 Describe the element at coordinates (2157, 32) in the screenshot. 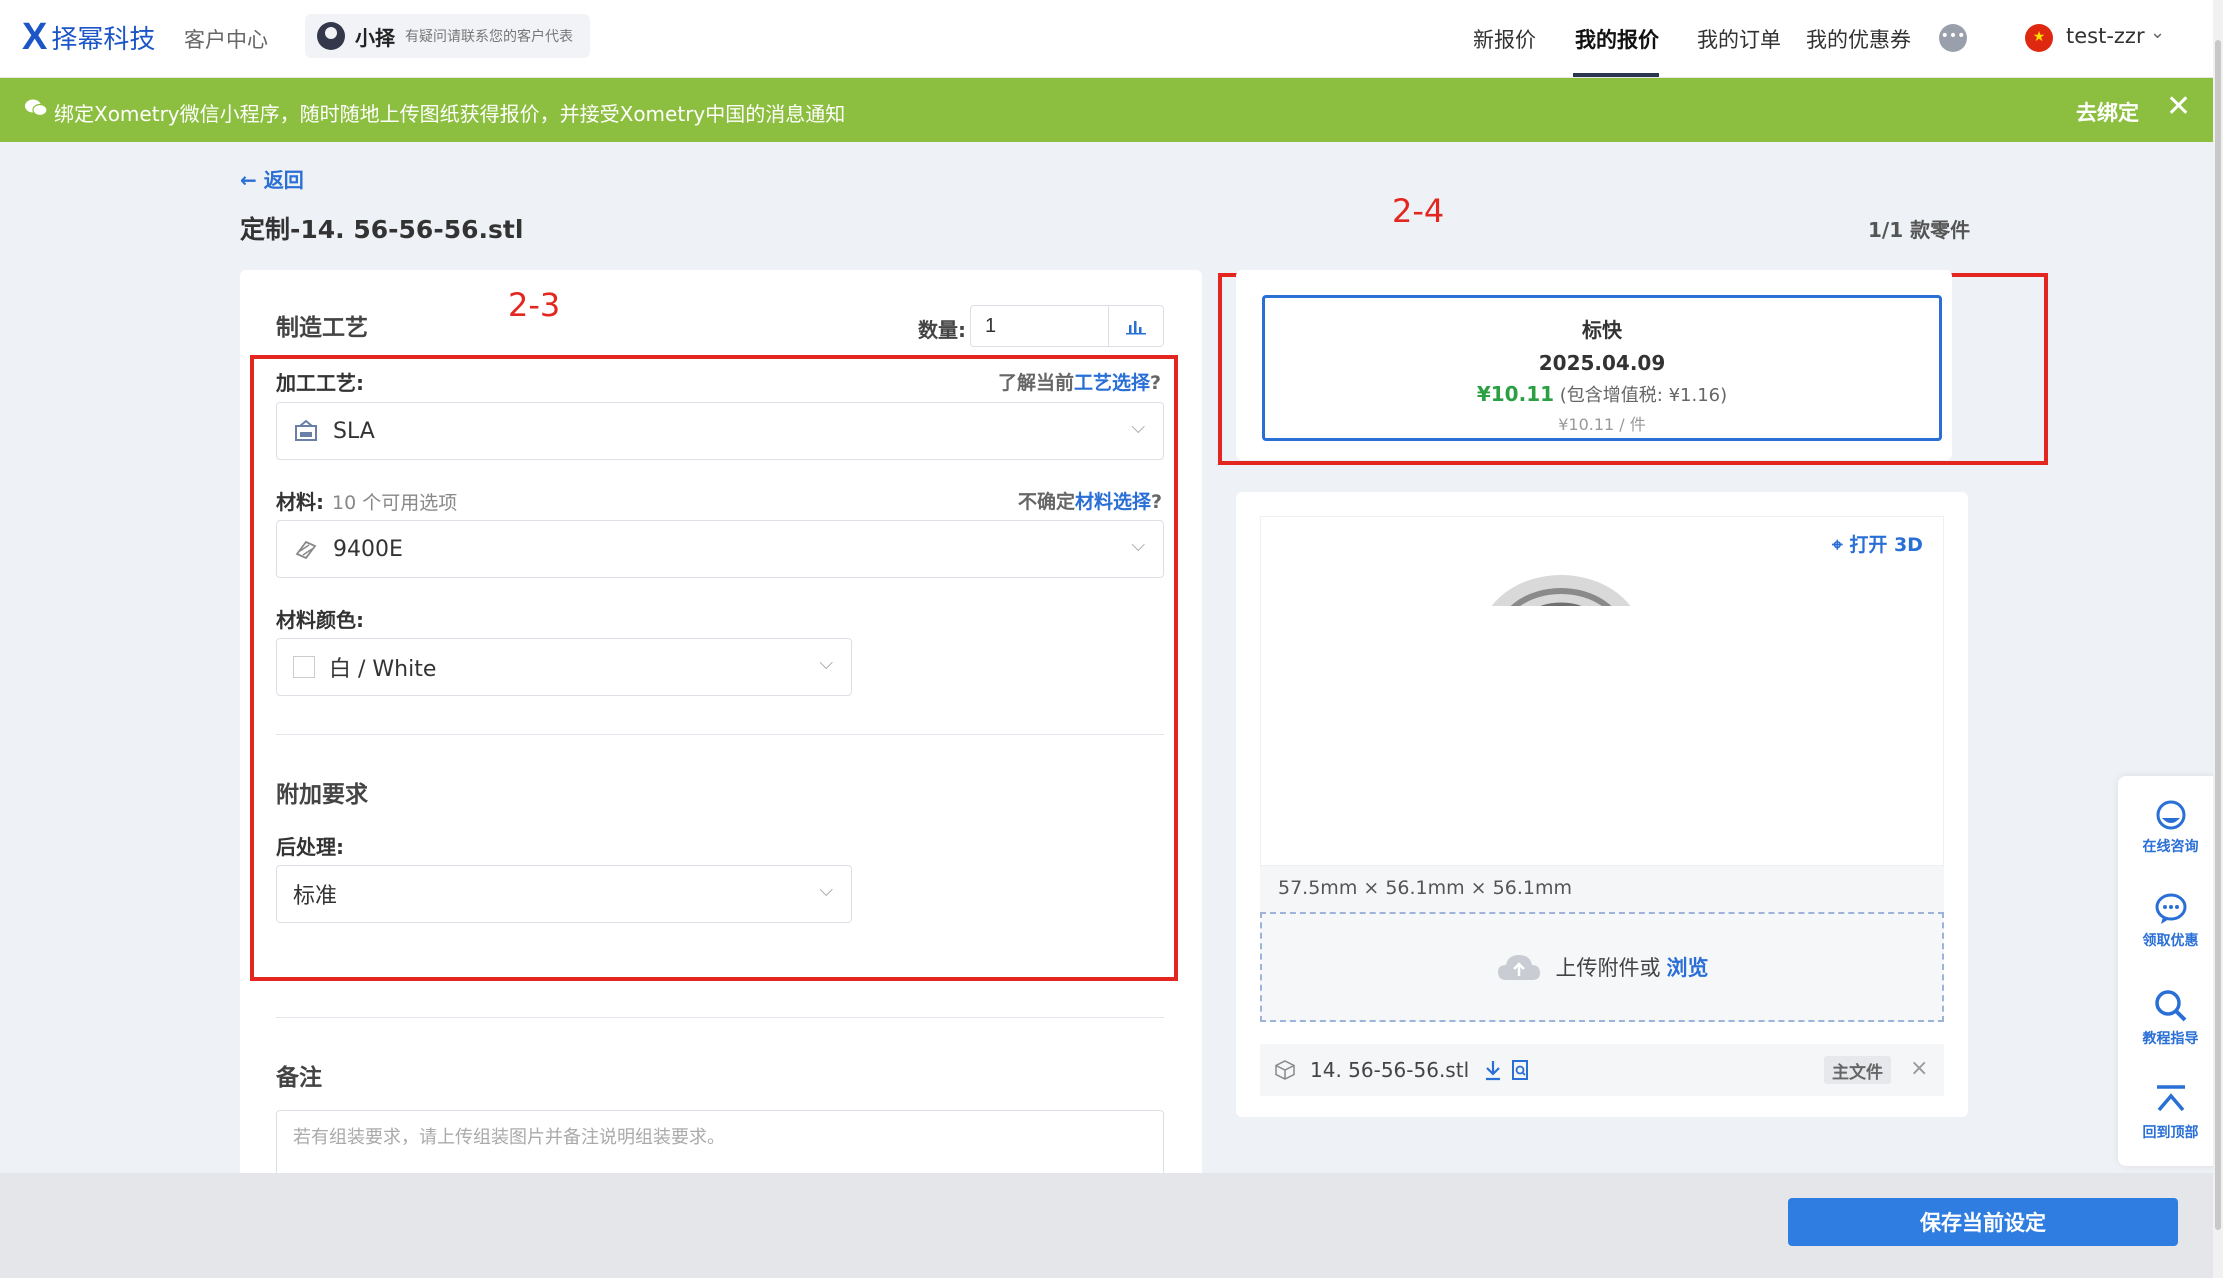

I see `chevron-down-icon: ⌄` at that location.